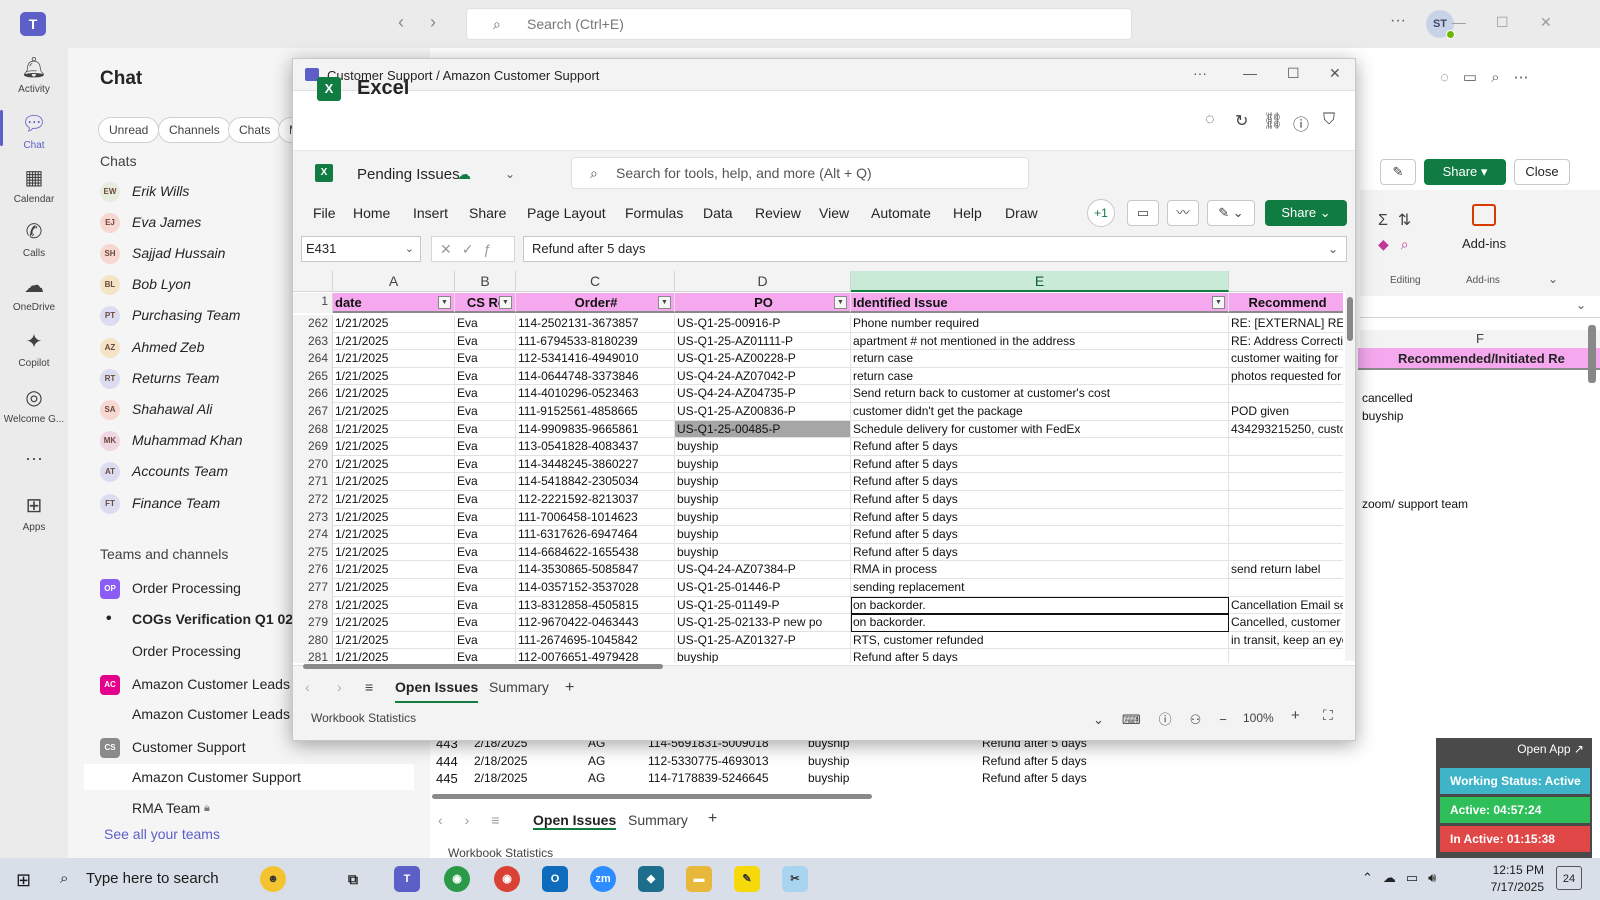 The width and height of the screenshot is (1600, 900). I want to click on table-cell: return case, so click(1040, 376).